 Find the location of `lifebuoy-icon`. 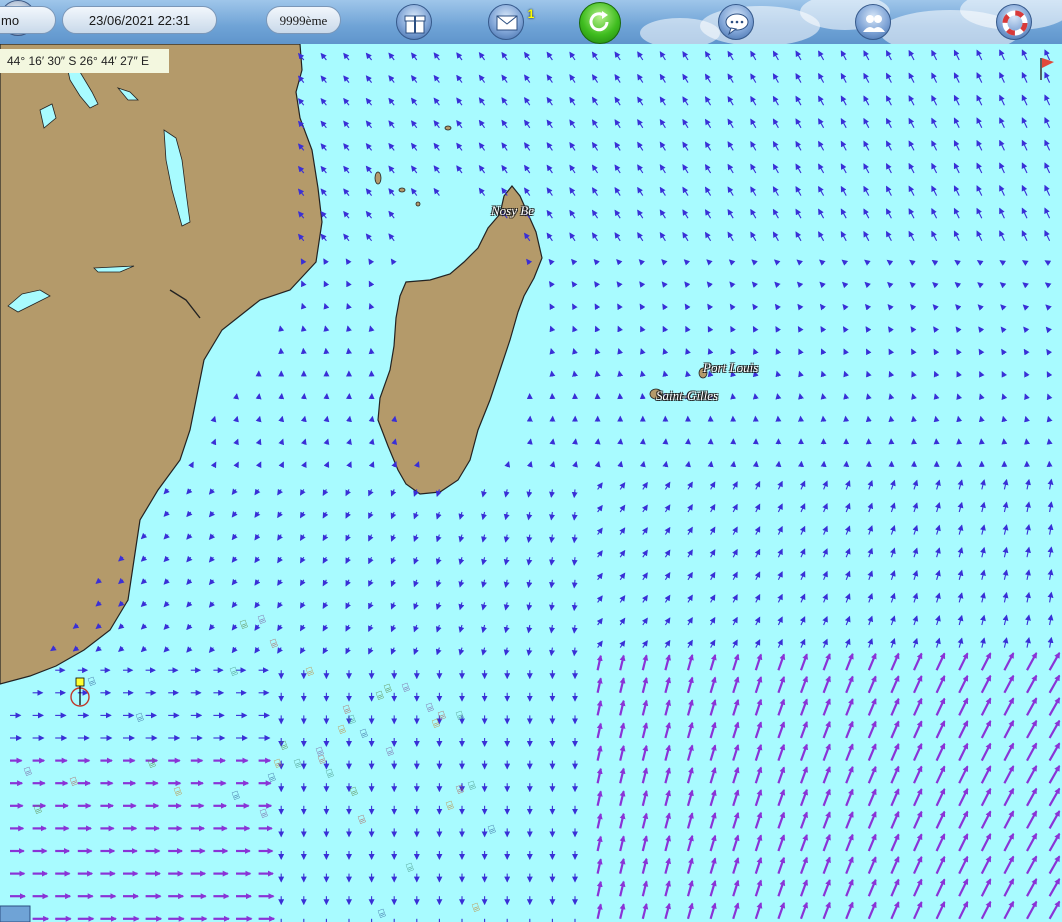

lifebuoy-icon is located at coordinates (1014, 22).